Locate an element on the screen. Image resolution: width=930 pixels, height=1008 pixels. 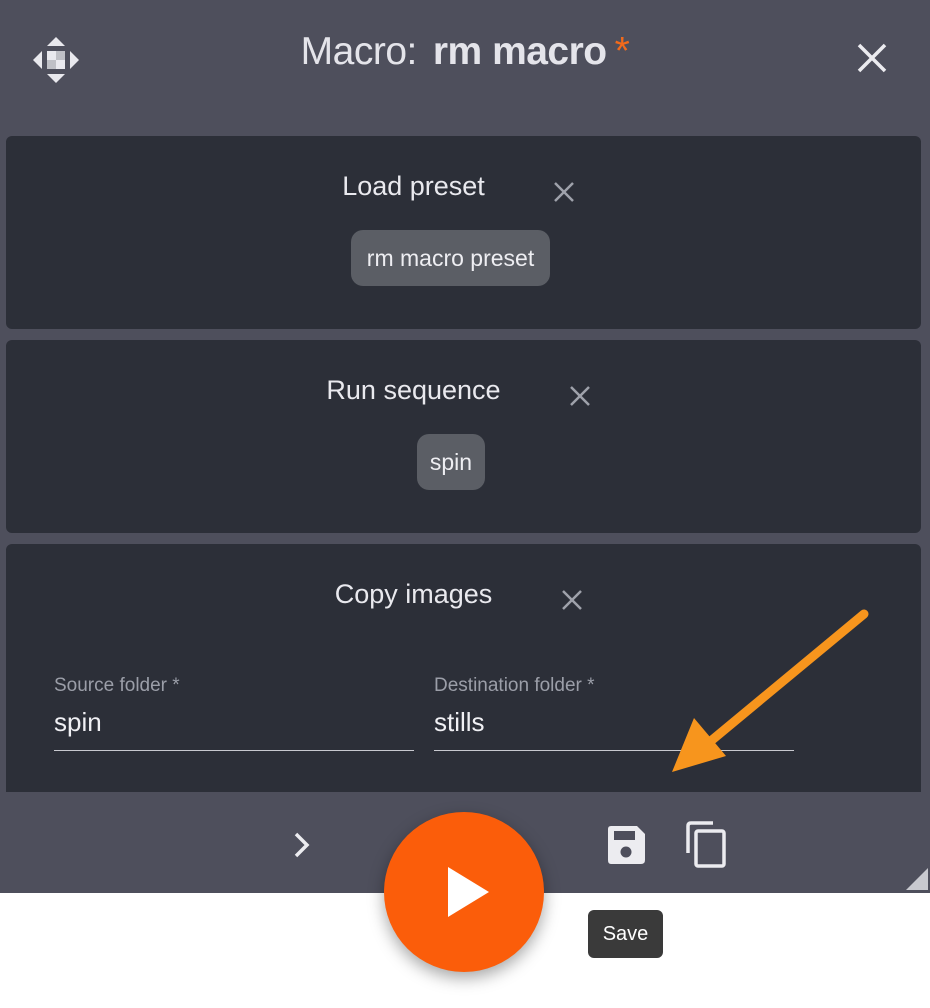
destination-folder-label: Destination folder * is located at coordinates (514, 685).